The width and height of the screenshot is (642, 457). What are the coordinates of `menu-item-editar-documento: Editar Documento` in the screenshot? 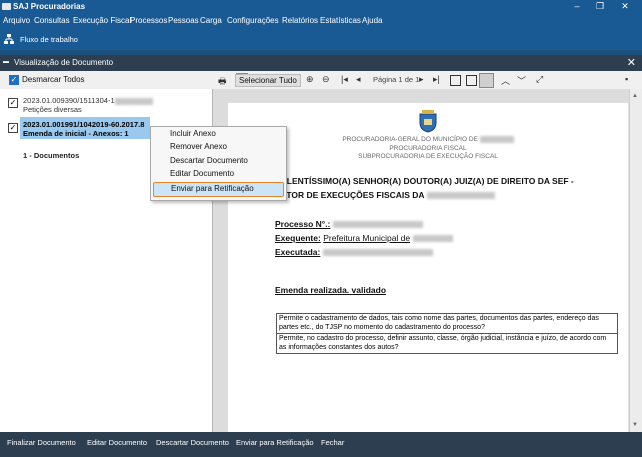 It's located at (218, 174).